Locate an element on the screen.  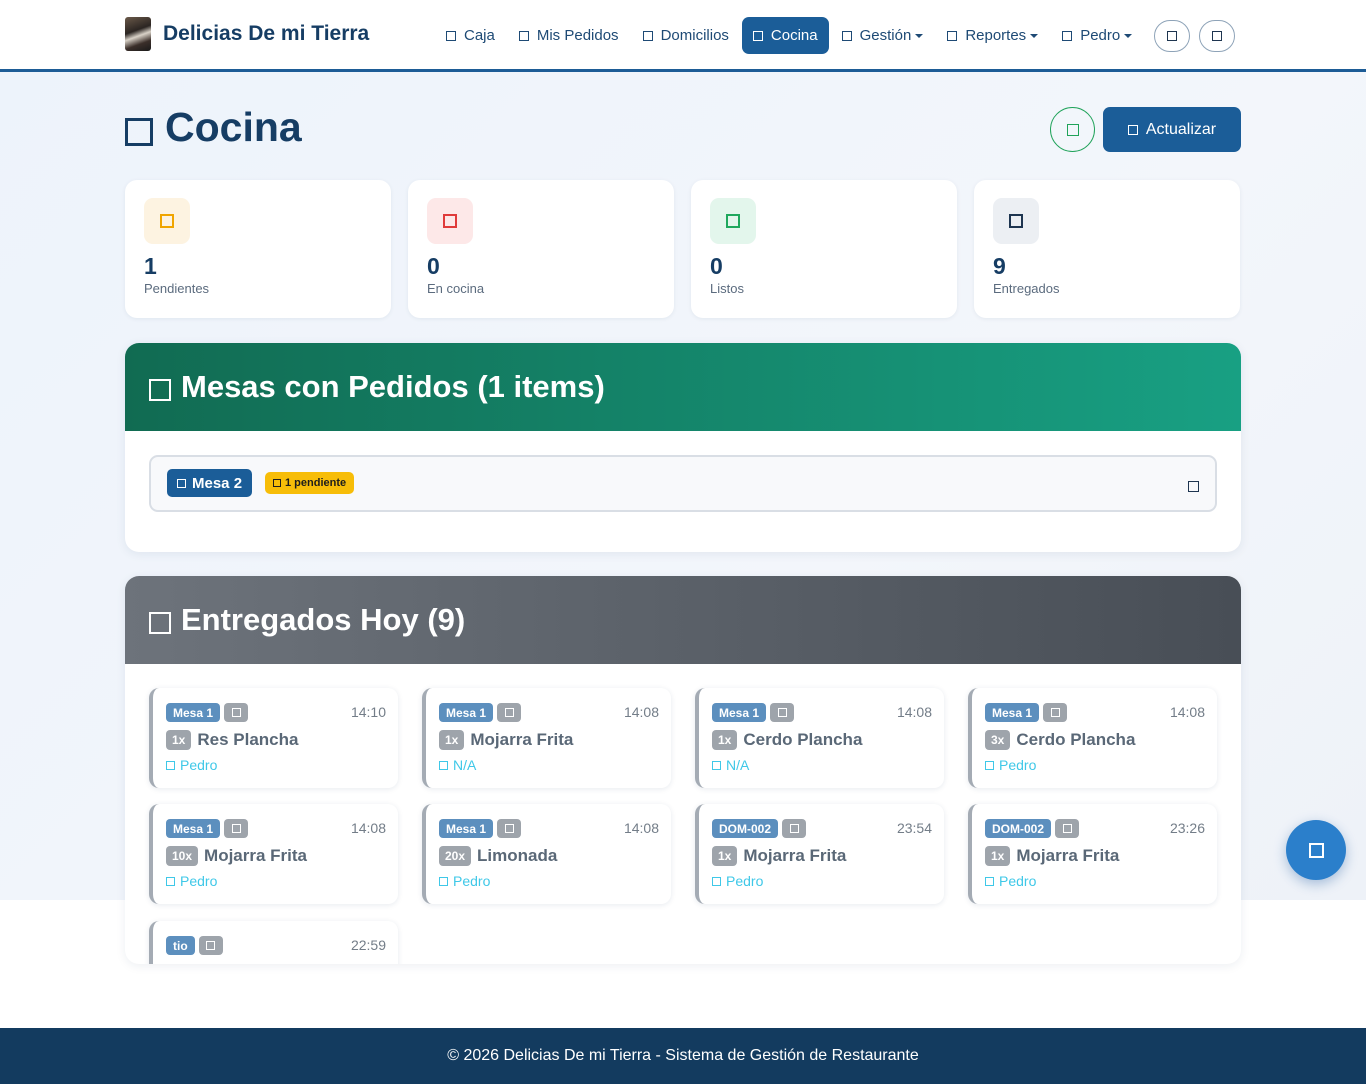
check-double-icon is located at coordinates (160, 623).